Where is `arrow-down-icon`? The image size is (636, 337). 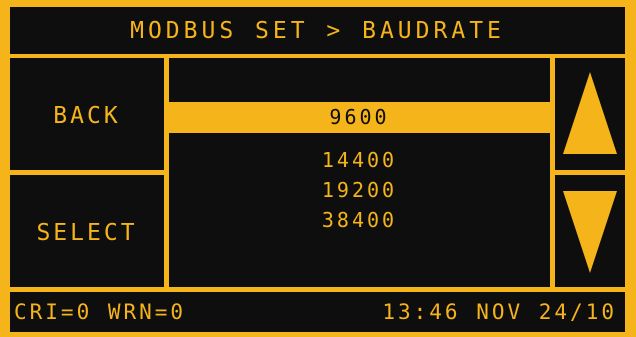
arrow-down-icon is located at coordinates (590, 232).